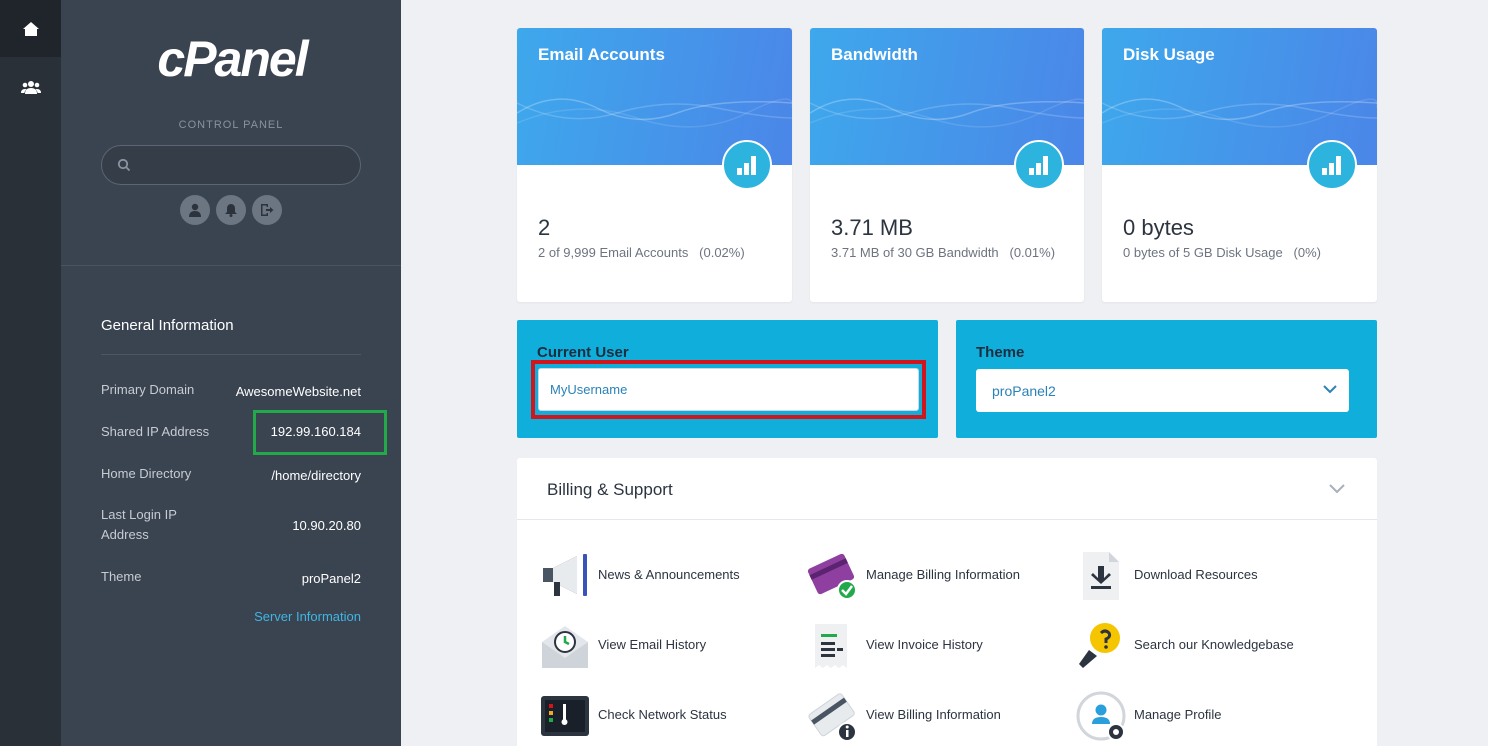 The image size is (1488, 746). I want to click on notifications-button, so click(231, 210).